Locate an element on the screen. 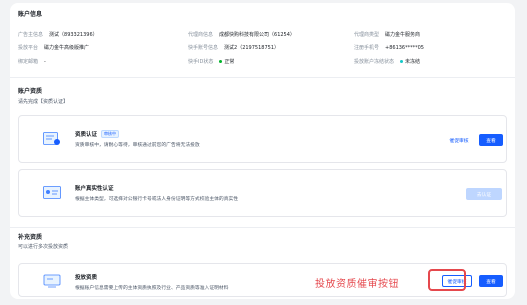 The width and height of the screenshot is (527, 305). advertiser-info-value: 测试（89332139​6） is located at coordinates (73, 35).